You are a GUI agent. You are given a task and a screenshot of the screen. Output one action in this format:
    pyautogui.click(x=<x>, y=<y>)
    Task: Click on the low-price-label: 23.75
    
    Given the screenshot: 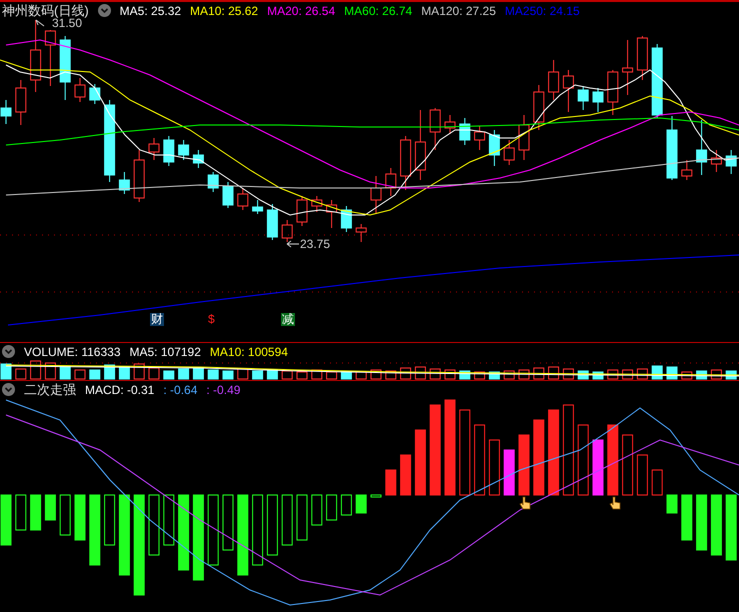 What is the action you would take?
    pyautogui.click(x=308, y=244)
    